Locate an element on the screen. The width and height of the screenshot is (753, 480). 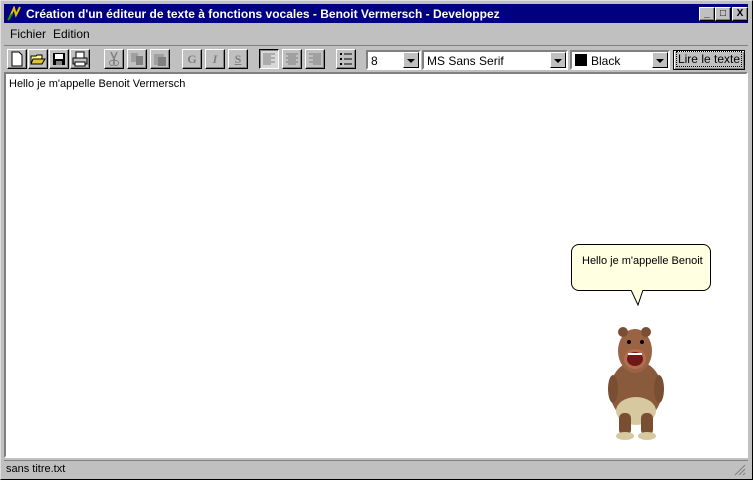
menu-fichier: Fichier is located at coordinates (28, 34).